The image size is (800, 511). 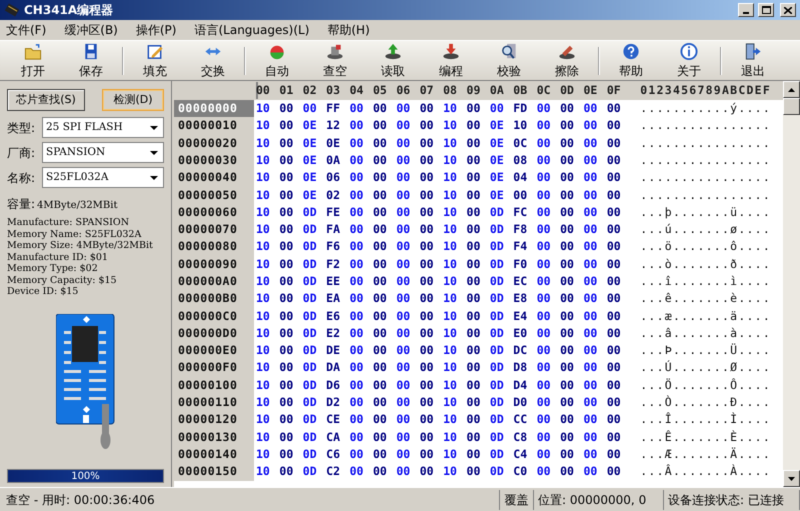 What do you see at coordinates (214, 126) in the screenshot?
I see `address-cell: 00000010` at bounding box center [214, 126].